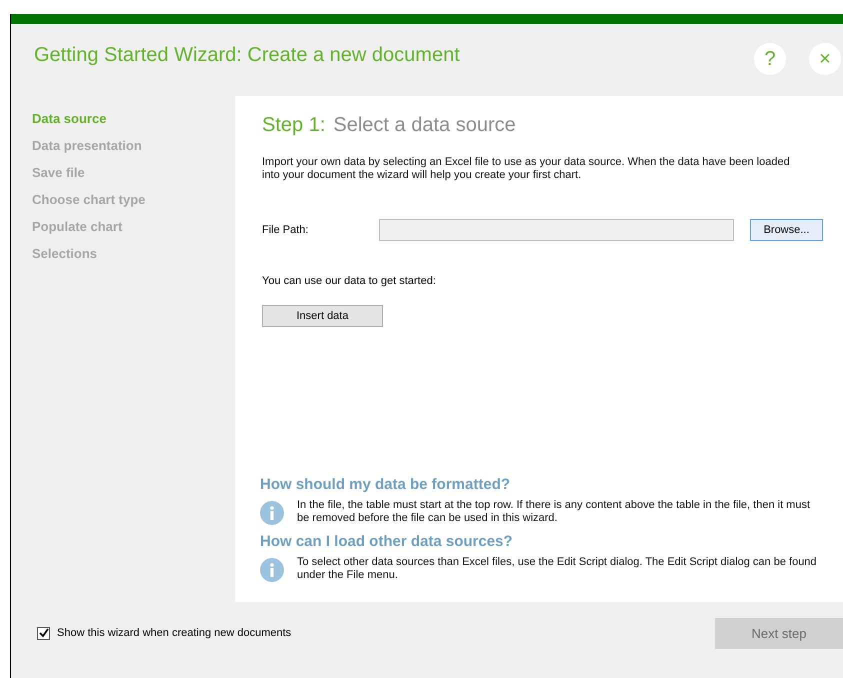 This screenshot has height=678, width=843. I want to click on wizard-step: Selections, so click(133, 253).